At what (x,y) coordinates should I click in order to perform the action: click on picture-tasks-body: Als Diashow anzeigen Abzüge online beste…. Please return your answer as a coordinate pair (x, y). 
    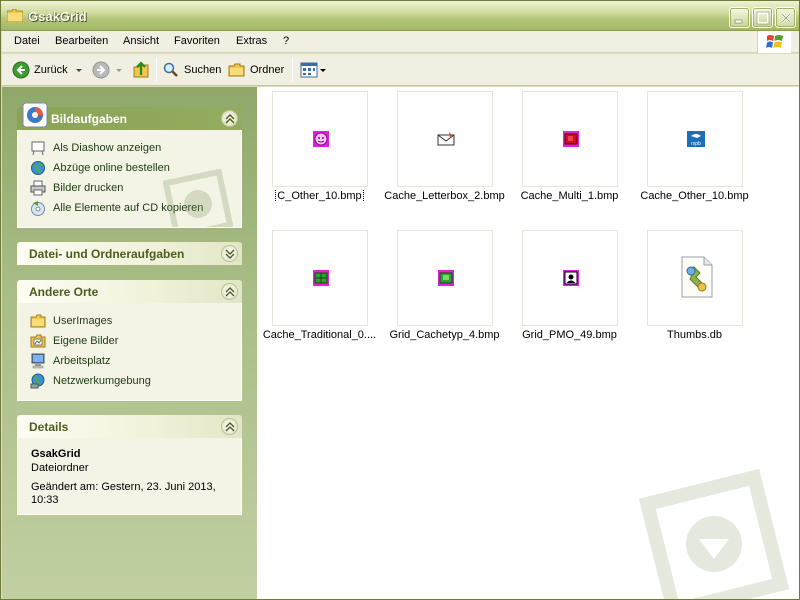
    Looking at the image, I should click on (129, 179).